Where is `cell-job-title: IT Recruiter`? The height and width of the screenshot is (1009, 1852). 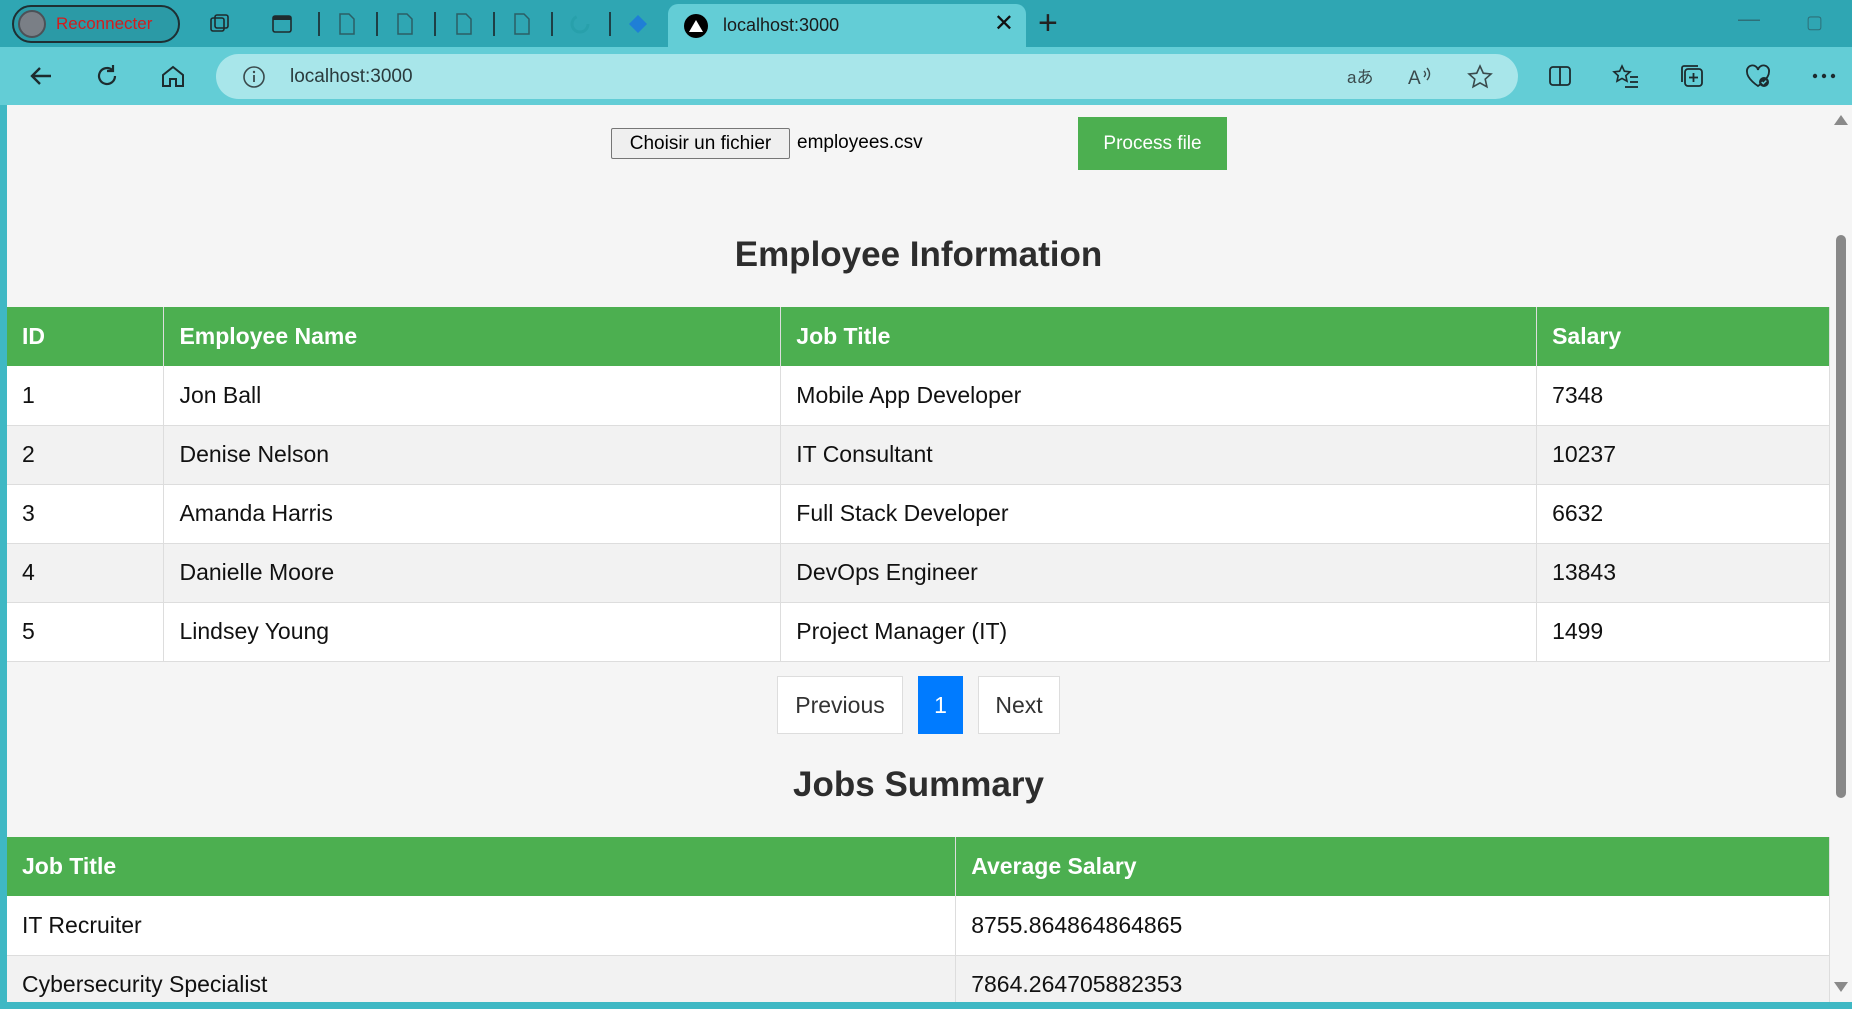
cell-job-title: IT Recruiter is located at coordinates (482, 926).